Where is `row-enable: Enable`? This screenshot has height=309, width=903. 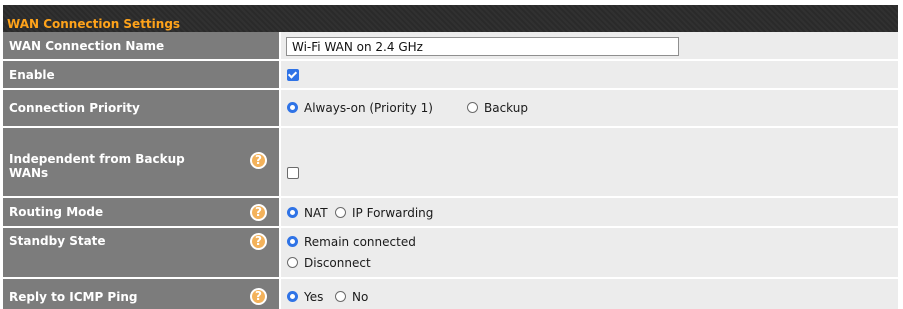 row-enable: Enable is located at coordinates (450, 74).